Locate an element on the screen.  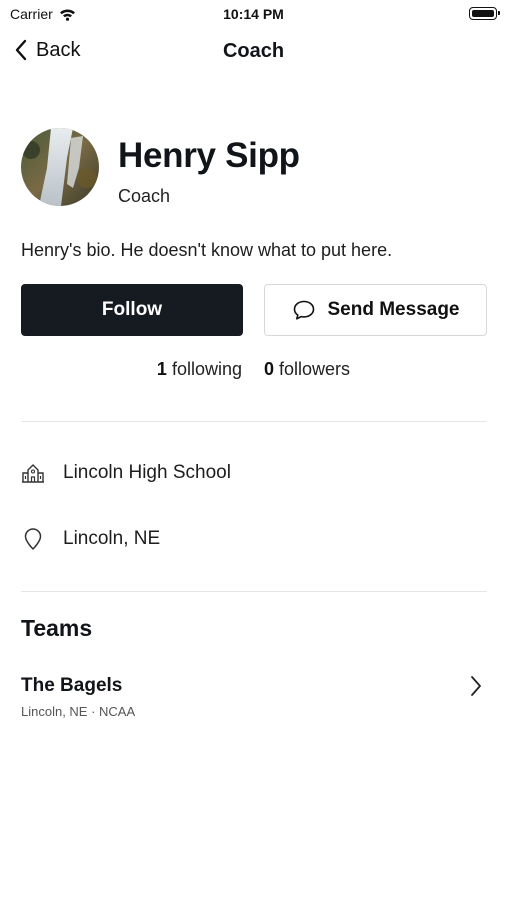
navigation-bar: Back Coach is located at coordinates (253, 52).